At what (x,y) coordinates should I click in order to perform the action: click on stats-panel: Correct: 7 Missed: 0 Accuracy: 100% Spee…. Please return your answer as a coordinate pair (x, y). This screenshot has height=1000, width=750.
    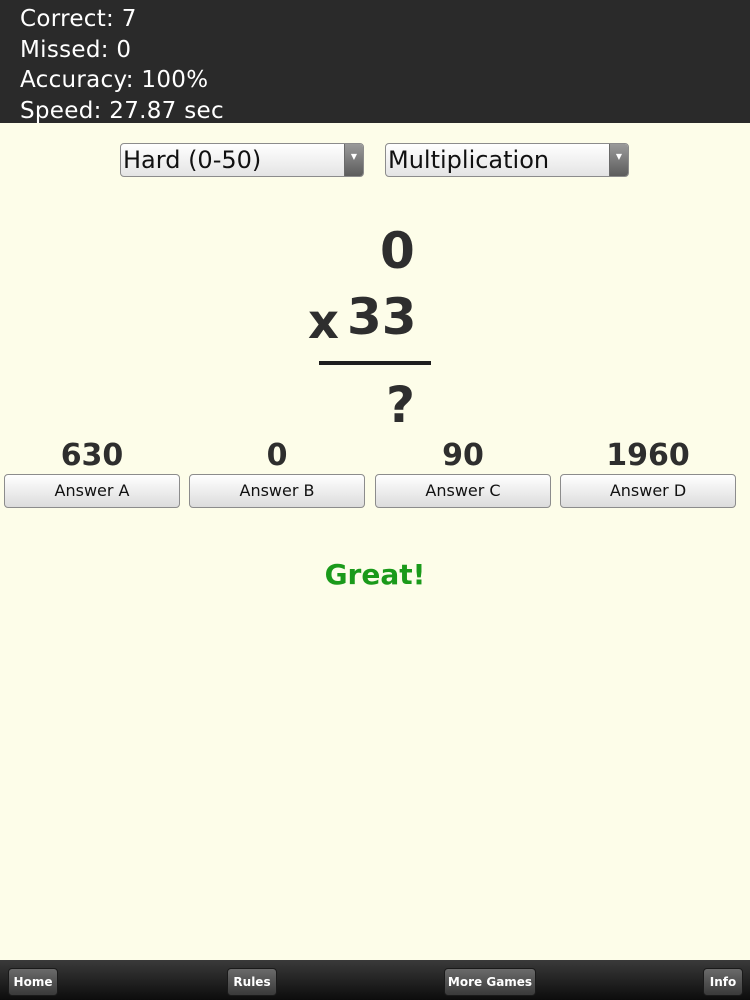
    Looking at the image, I should click on (375, 62).